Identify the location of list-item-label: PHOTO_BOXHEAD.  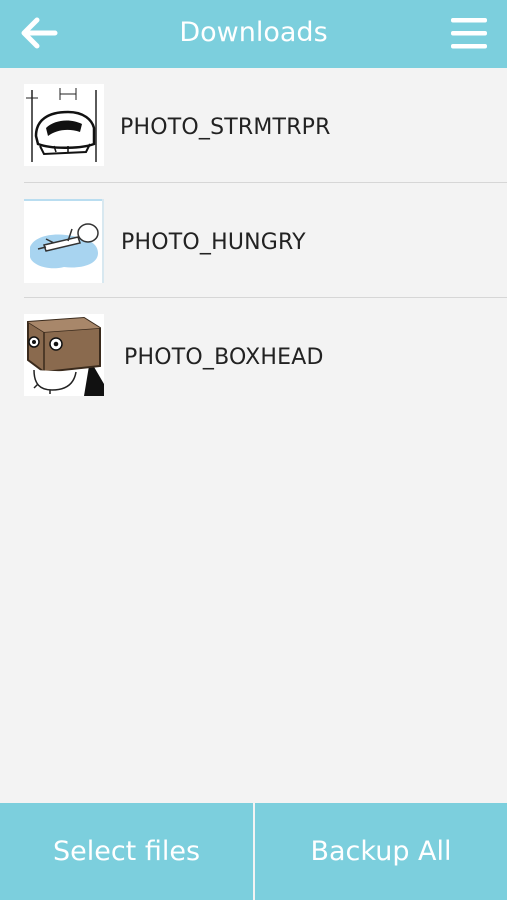
(224, 357).